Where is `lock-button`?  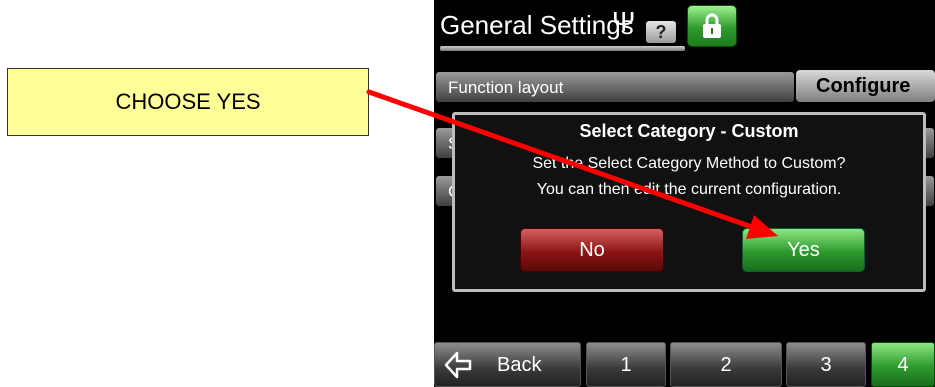 lock-button is located at coordinates (712, 26).